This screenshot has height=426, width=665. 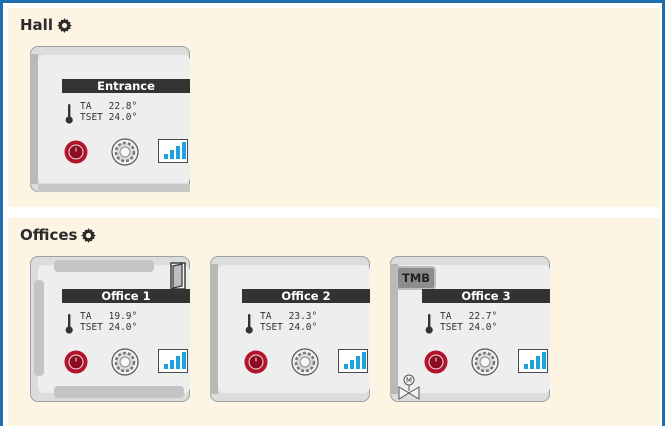 I want to click on left-tab, so click(x=39, y=328).